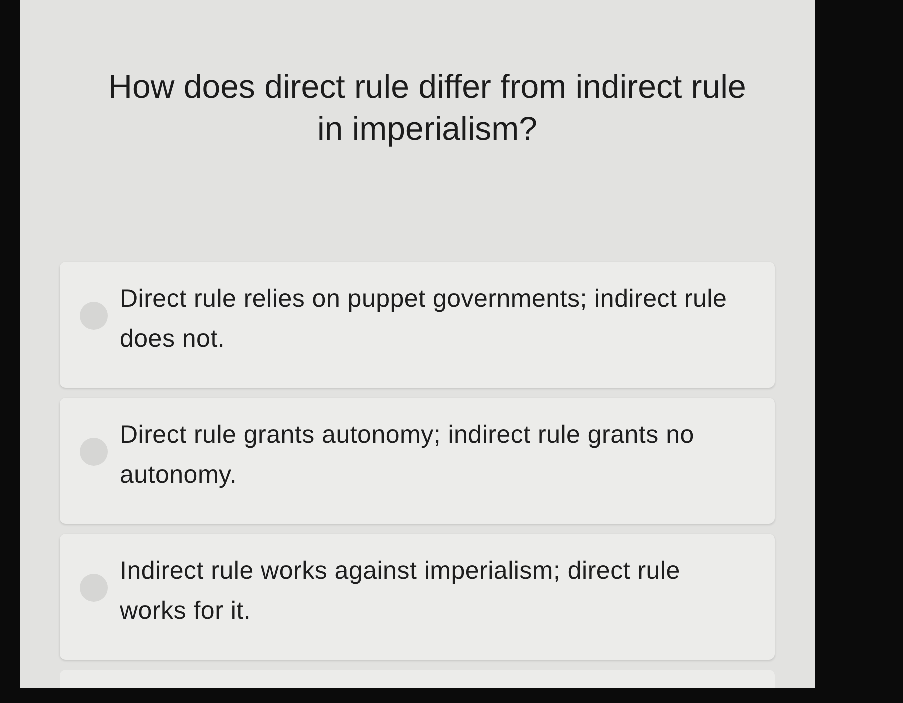  I want to click on option-text: Direct rule relies on puppet governments; indirect rule does not., so click(424, 319).